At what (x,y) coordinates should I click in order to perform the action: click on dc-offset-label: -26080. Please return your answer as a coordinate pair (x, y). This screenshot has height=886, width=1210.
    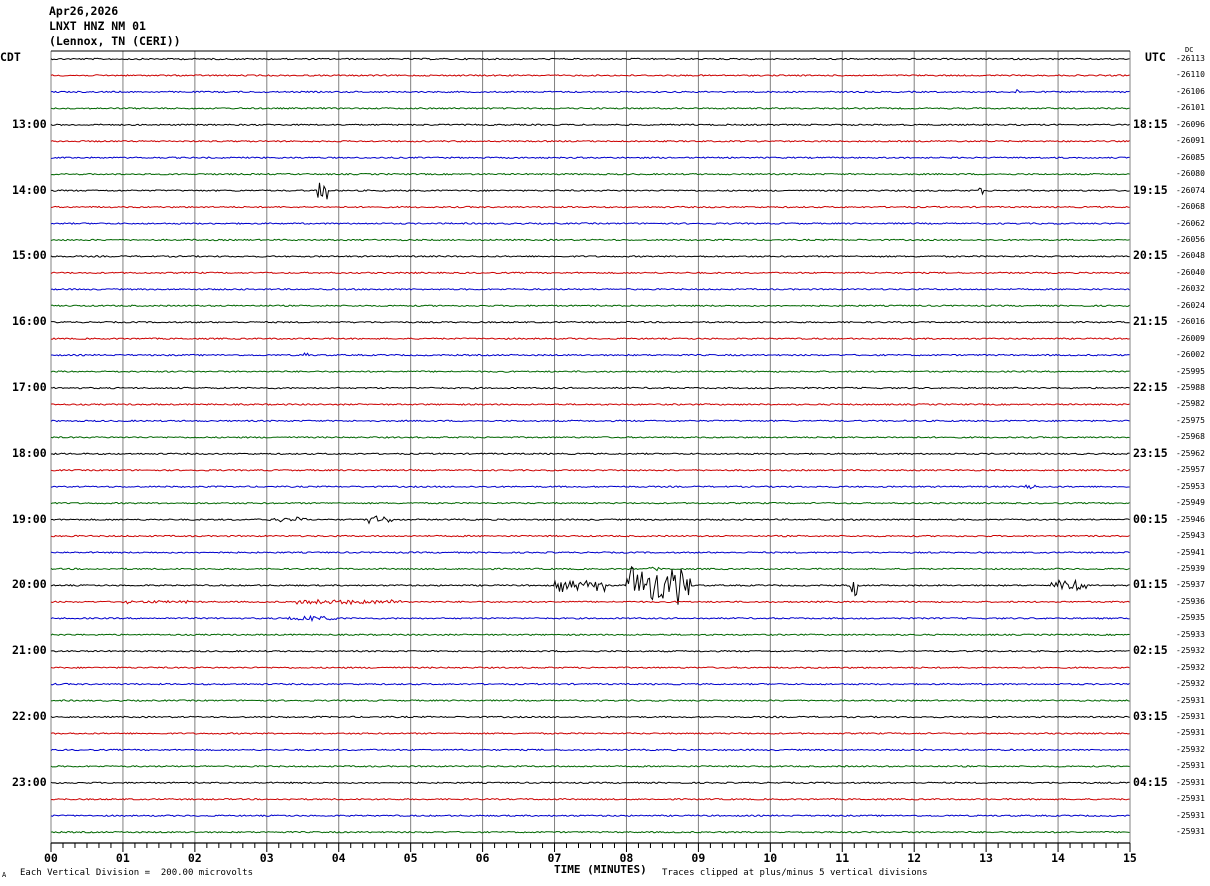
    Looking at the image, I should click on (1190, 174).